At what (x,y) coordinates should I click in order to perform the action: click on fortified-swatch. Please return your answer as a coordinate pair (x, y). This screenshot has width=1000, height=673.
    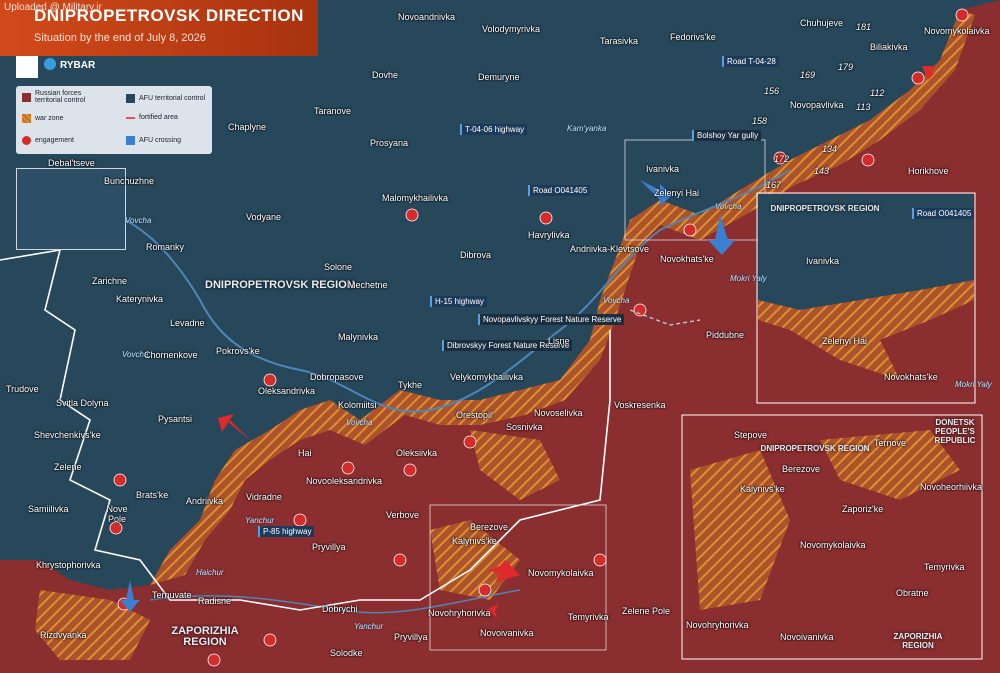
    Looking at the image, I should click on (130, 117).